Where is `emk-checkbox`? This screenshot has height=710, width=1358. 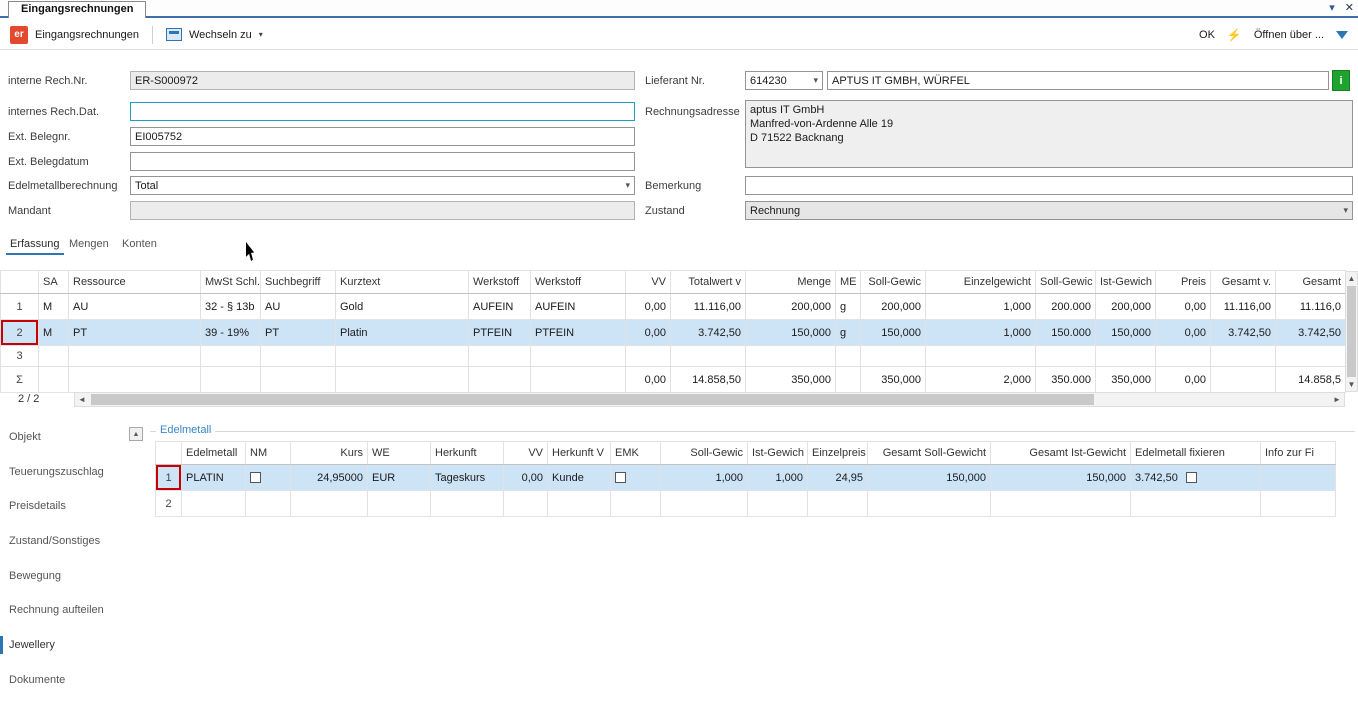 emk-checkbox is located at coordinates (620, 478).